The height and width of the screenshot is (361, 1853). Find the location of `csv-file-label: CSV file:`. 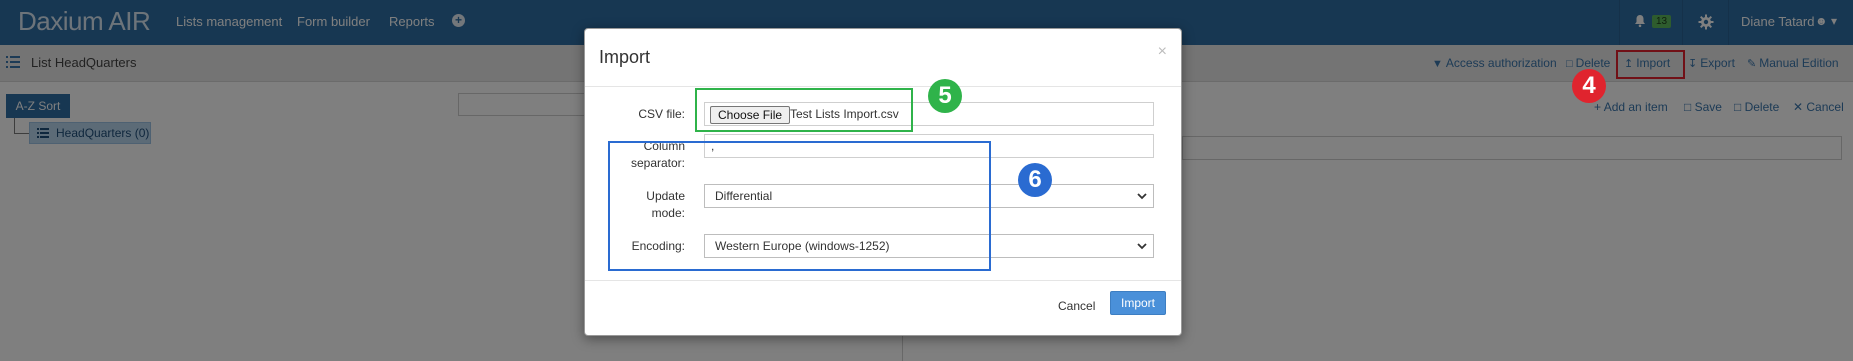

csv-file-label: CSV file: is located at coordinates (661, 114).